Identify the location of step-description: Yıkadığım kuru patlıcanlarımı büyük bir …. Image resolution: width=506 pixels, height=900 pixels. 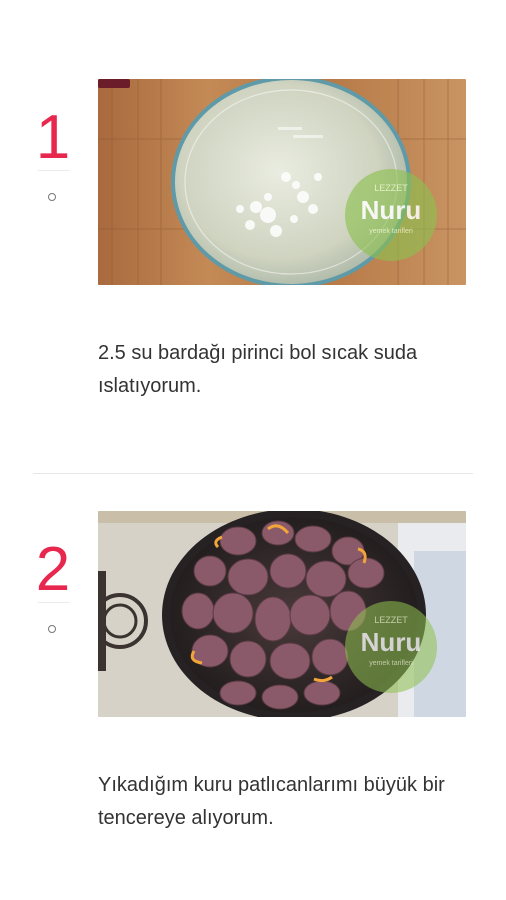
(271, 801).